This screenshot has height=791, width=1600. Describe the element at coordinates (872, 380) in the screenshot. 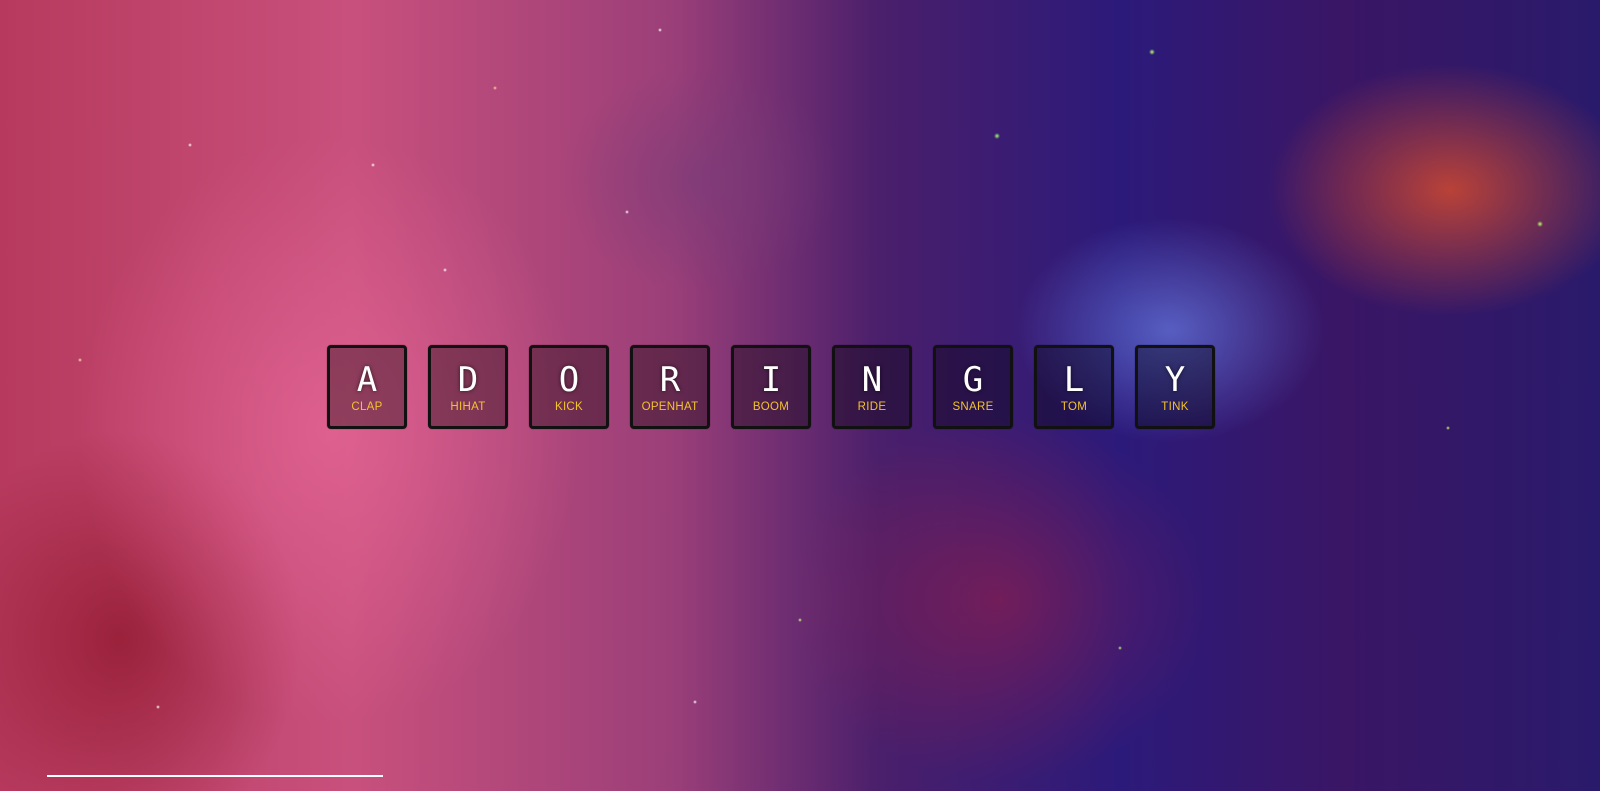

I see `key-letter: N` at that location.